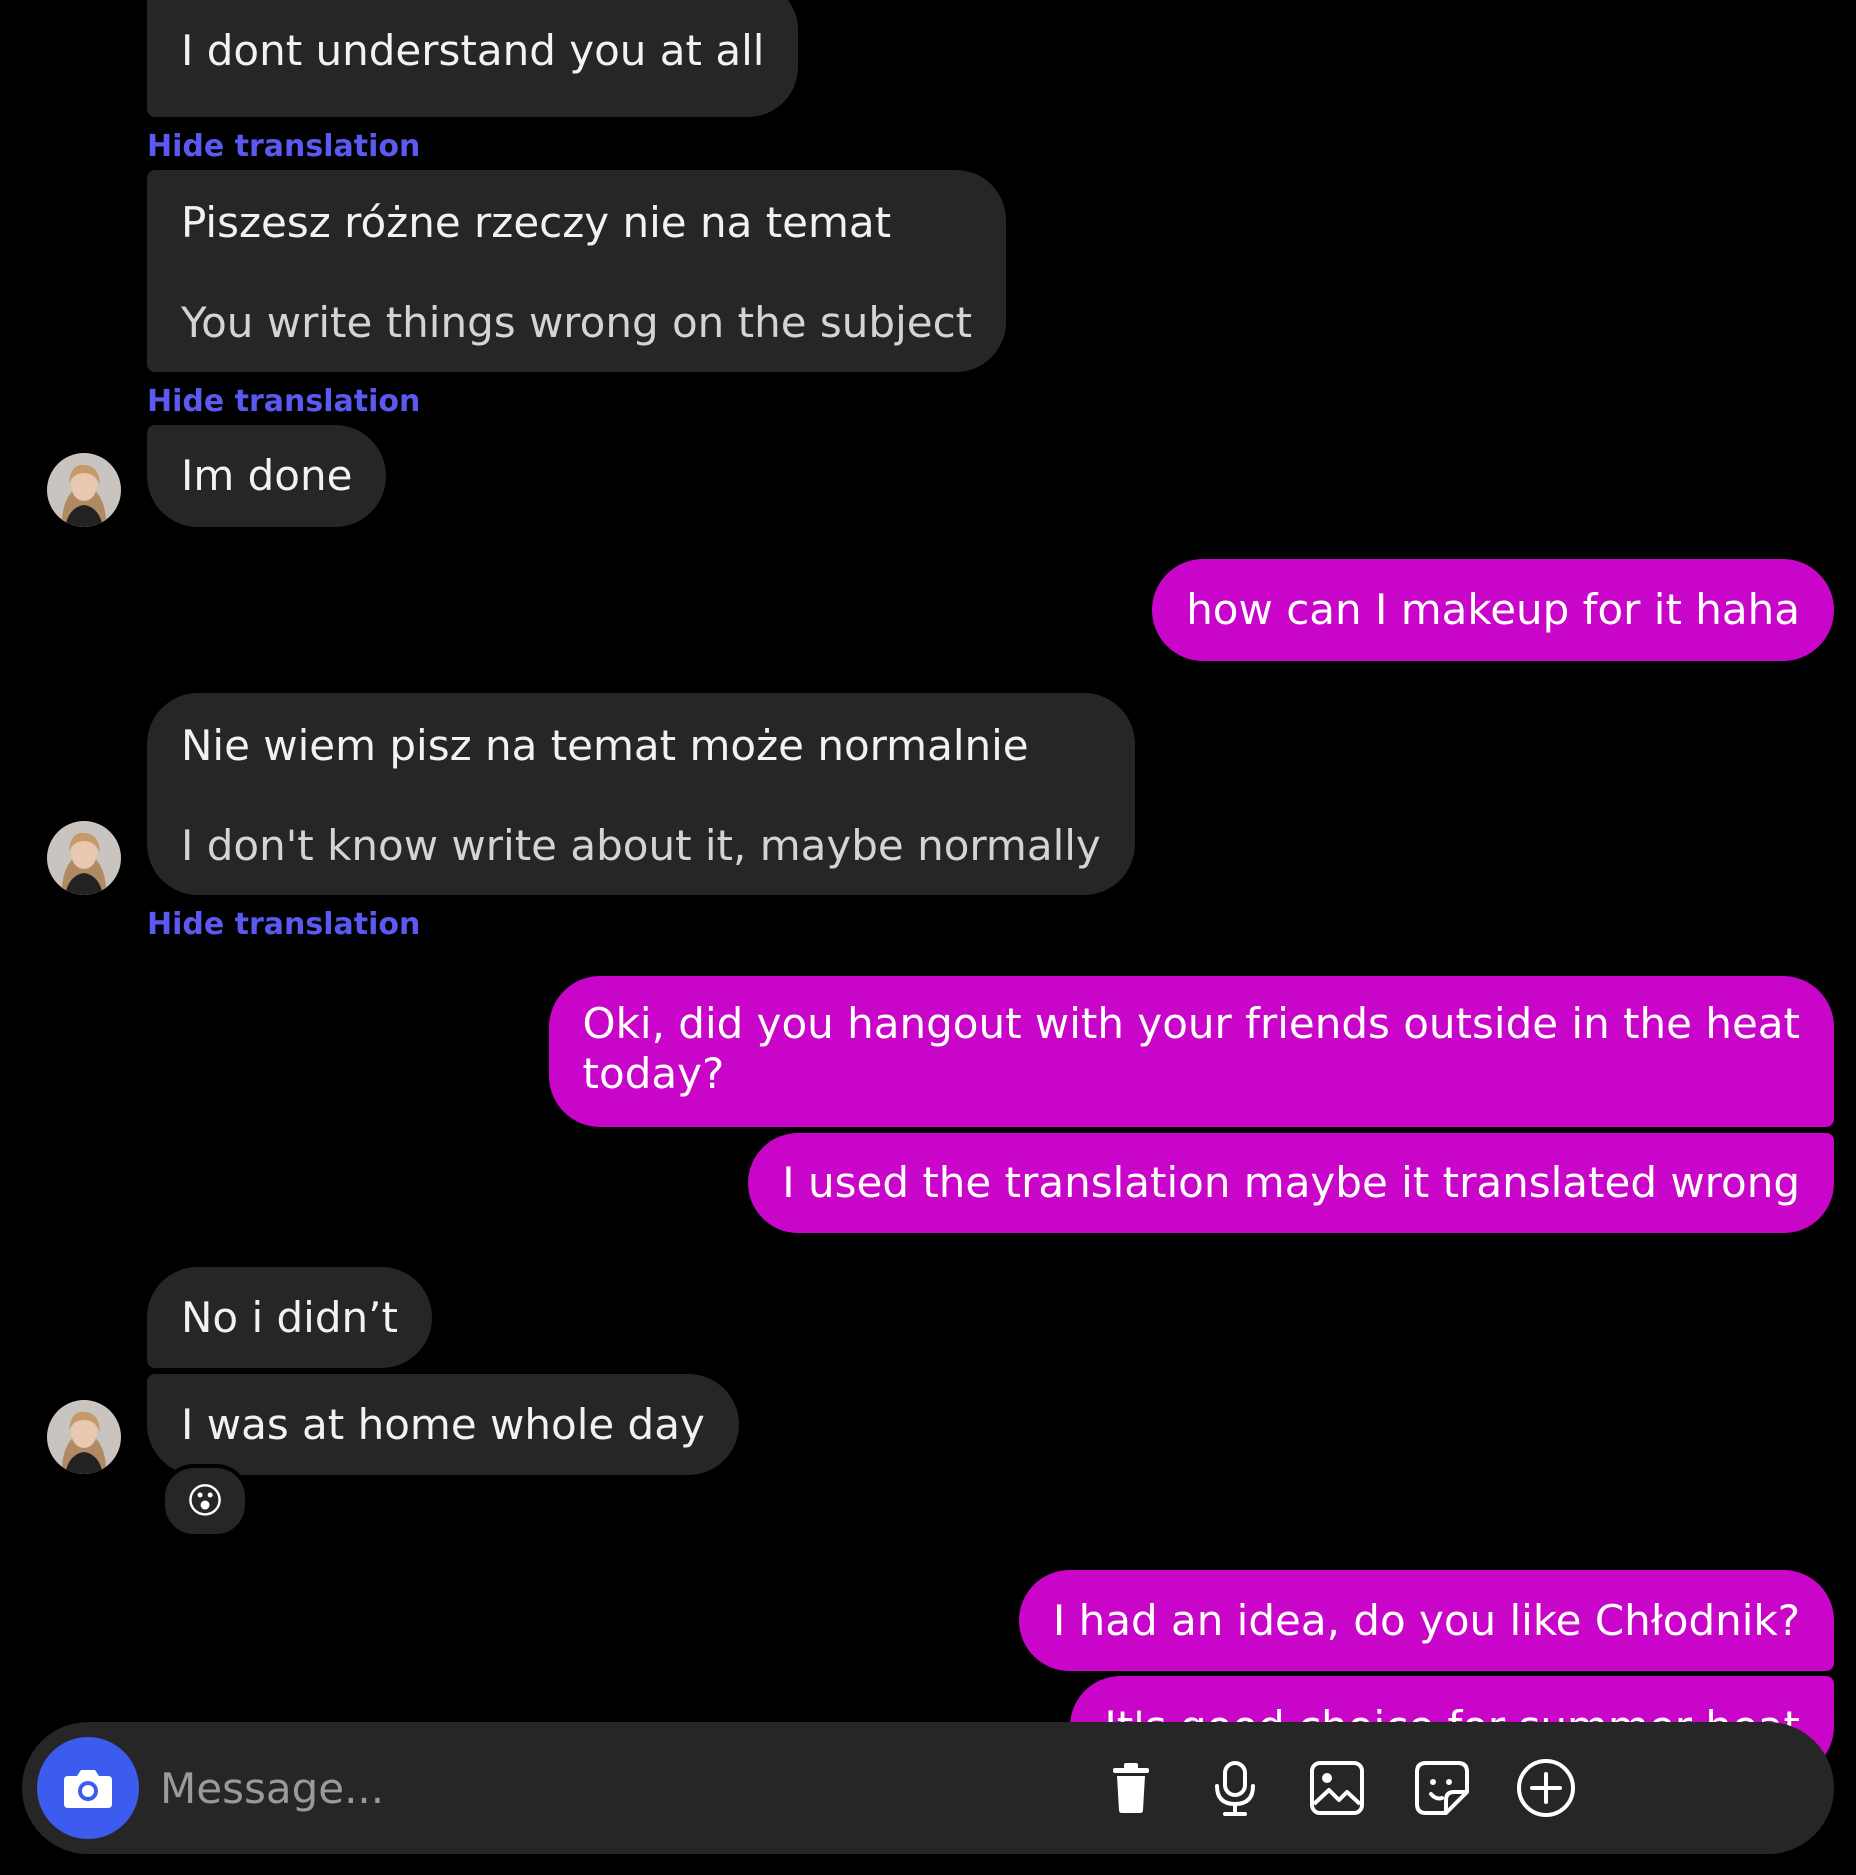  I want to click on message-bubble-incoming: Im done, so click(267, 476).